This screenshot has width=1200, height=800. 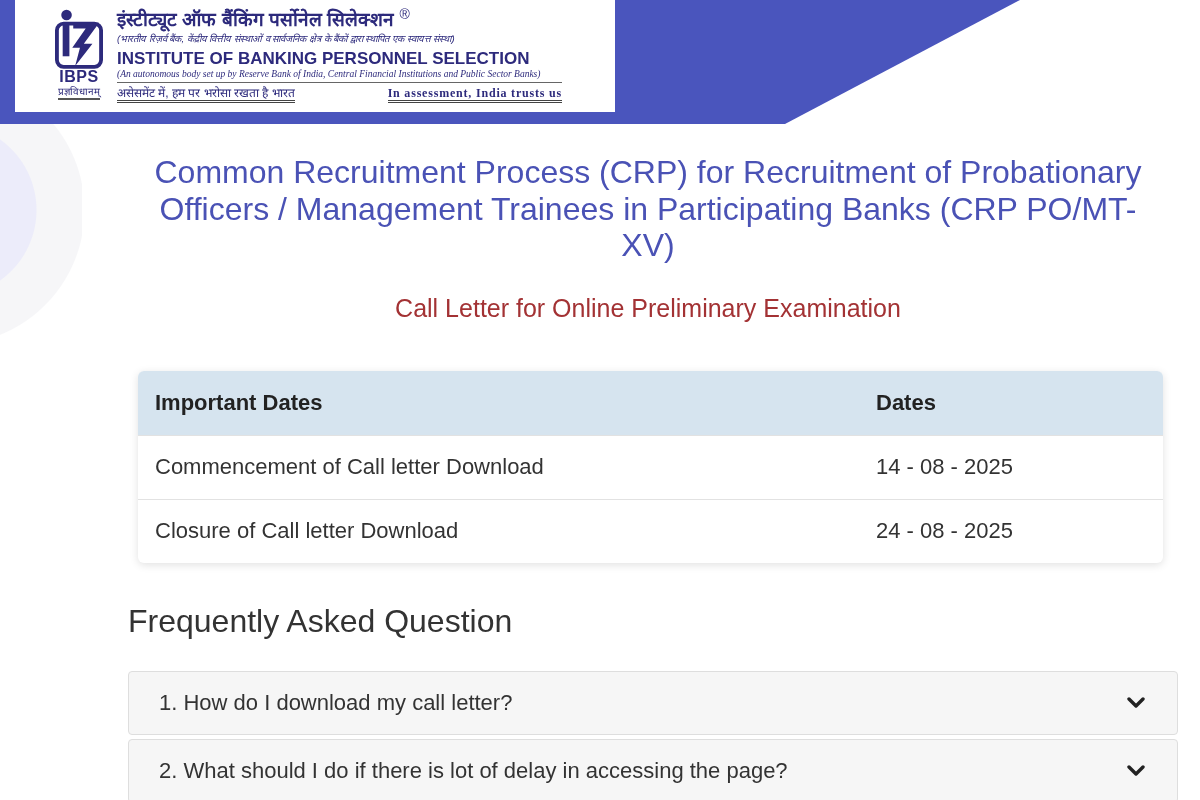 What do you see at coordinates (653, 702) in the screenshot?
I see `faq-question: 1. How do I download my call letter?` at bounding box center [653, 702].